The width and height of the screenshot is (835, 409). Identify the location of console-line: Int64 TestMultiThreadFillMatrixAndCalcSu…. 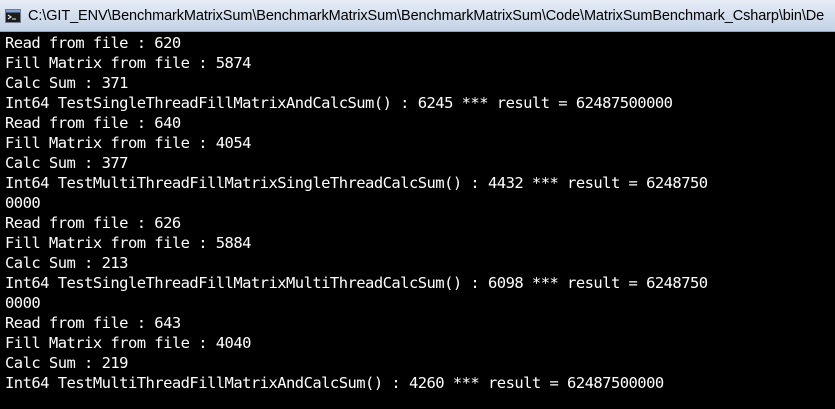
(334, 383).